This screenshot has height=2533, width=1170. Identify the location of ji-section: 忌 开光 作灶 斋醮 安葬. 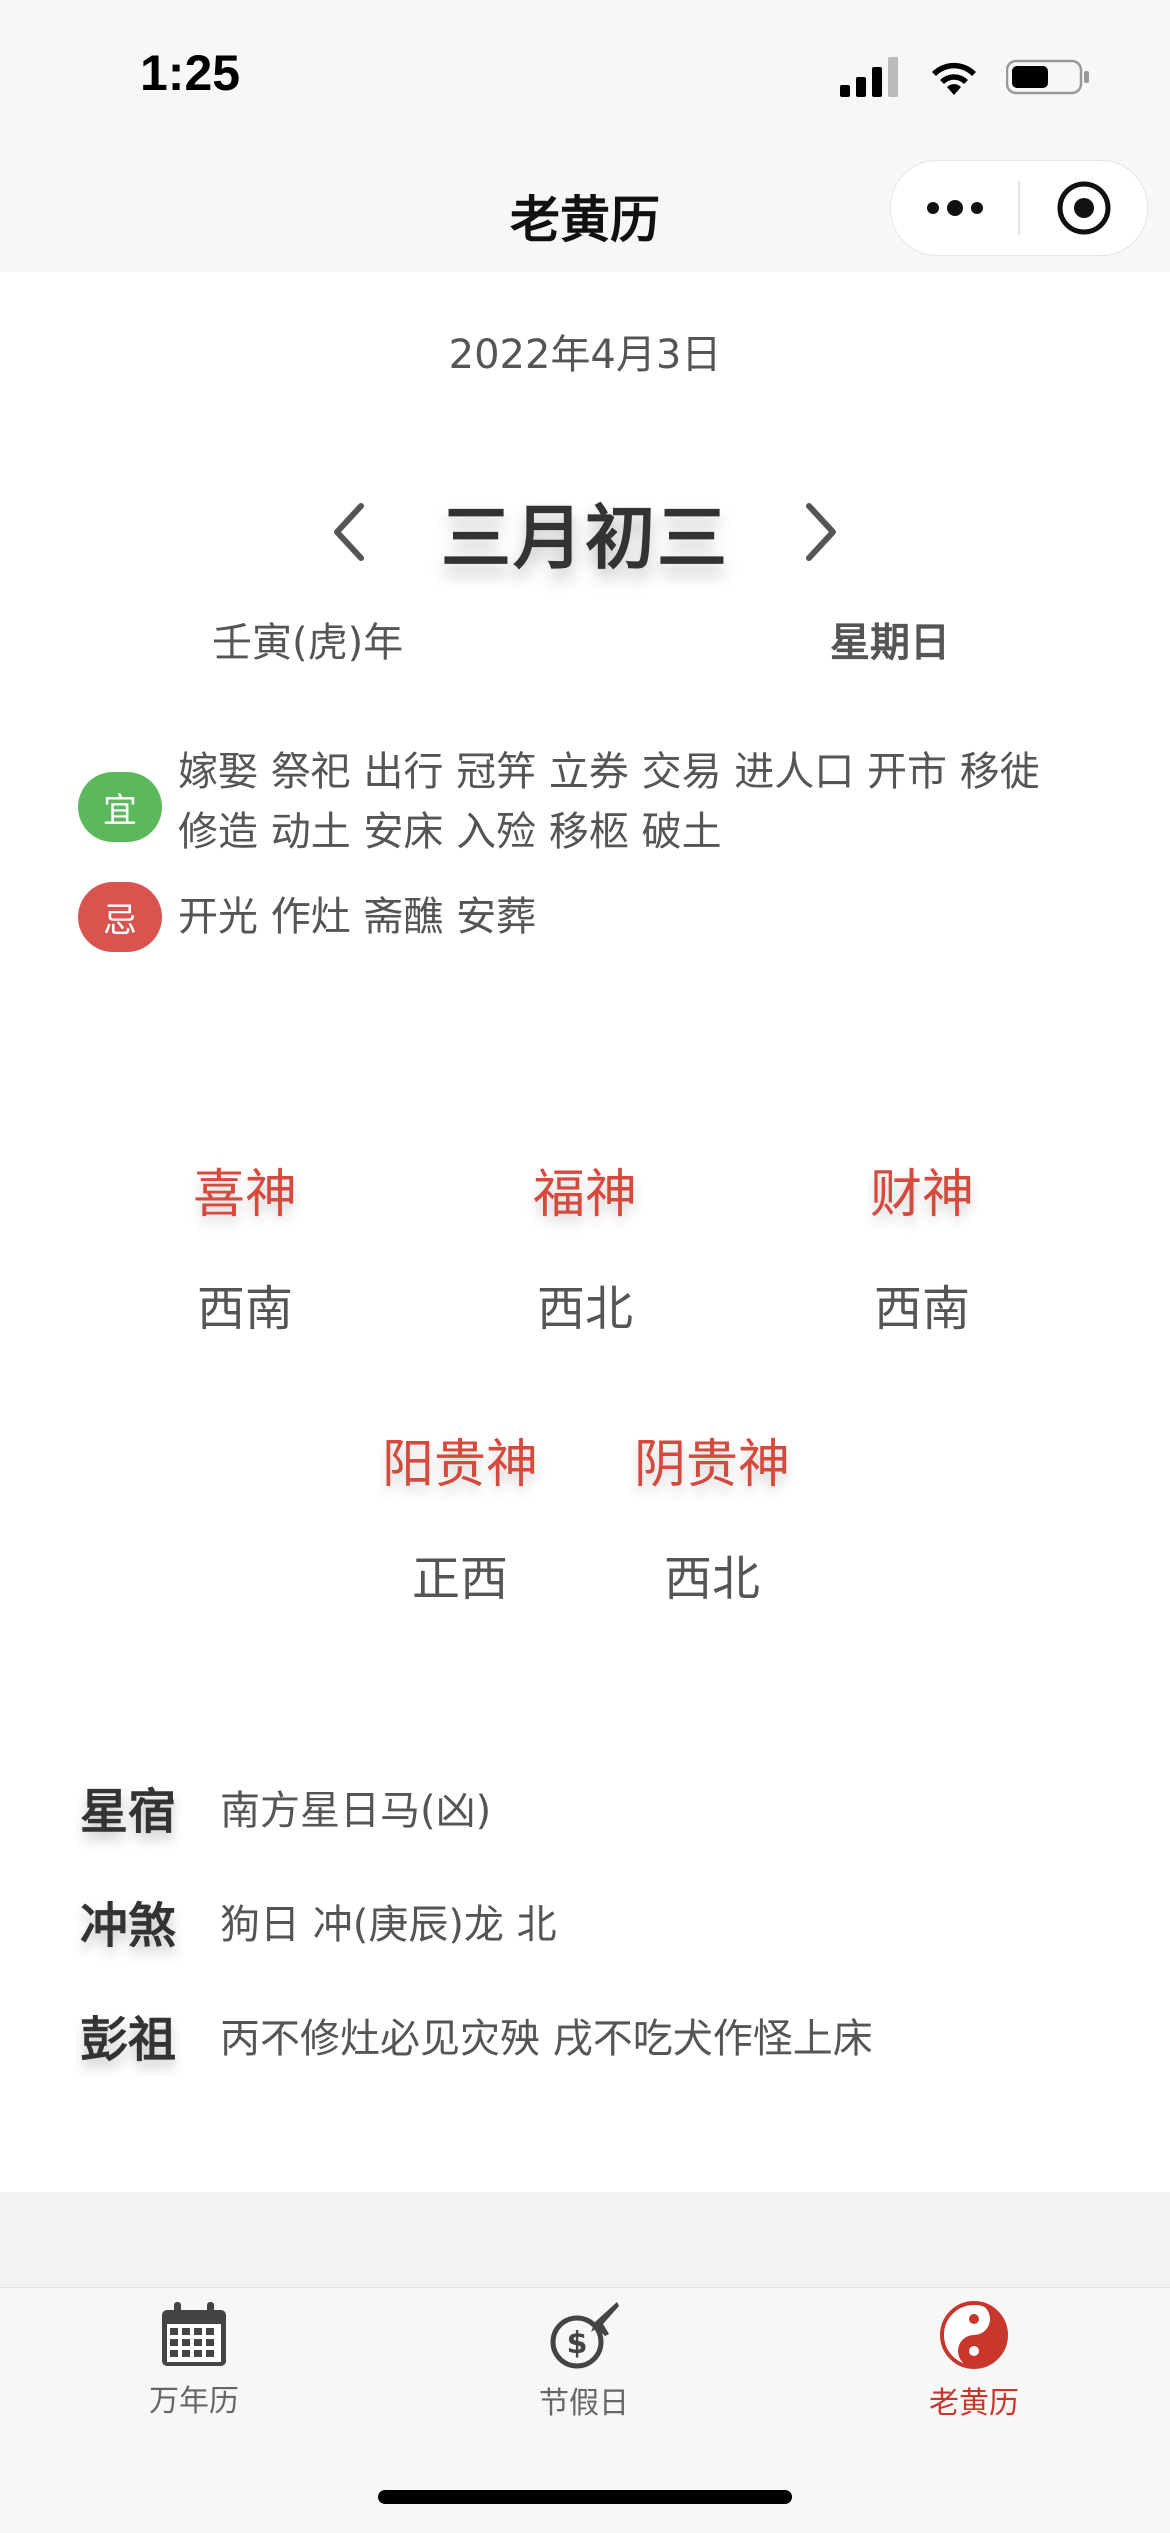
(588, 917).